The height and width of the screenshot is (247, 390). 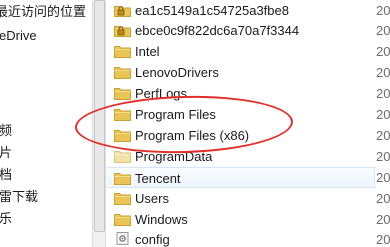 What do you see at coordinates (6, 131) in the screenshot?
I see `nav-item-videos: 频` at bounding box center [6, 131].